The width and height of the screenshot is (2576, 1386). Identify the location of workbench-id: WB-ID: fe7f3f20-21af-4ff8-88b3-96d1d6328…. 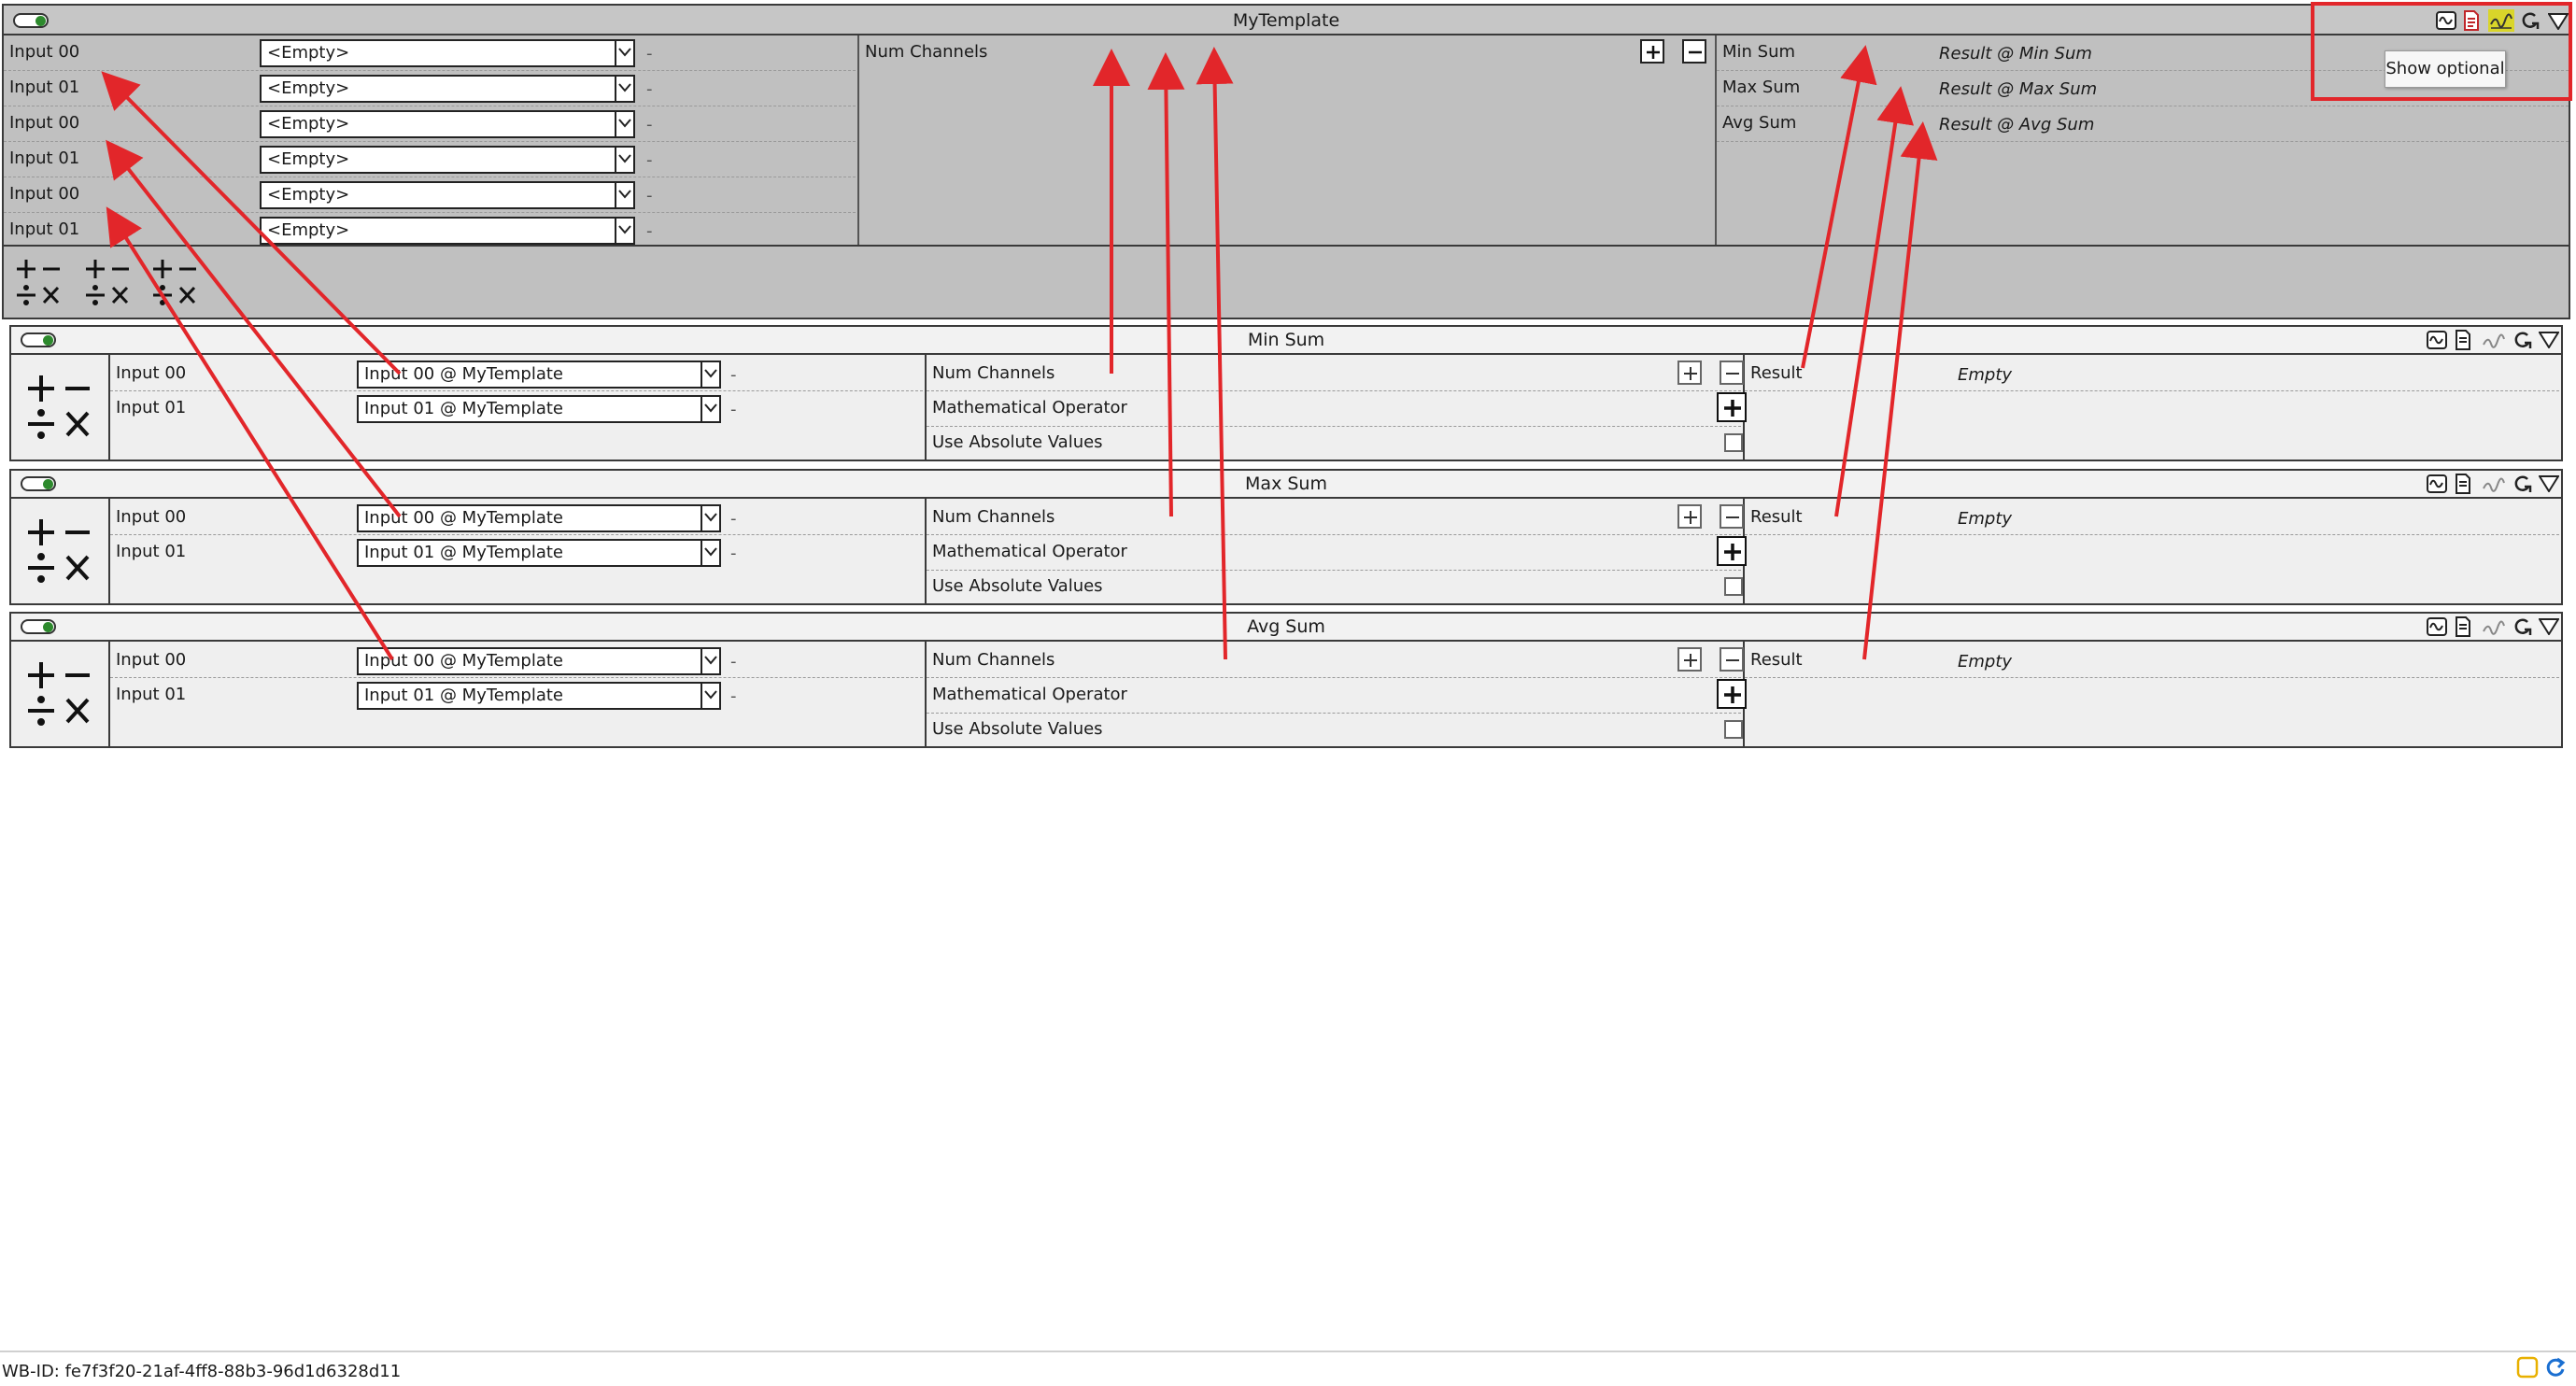
(202, 1372).